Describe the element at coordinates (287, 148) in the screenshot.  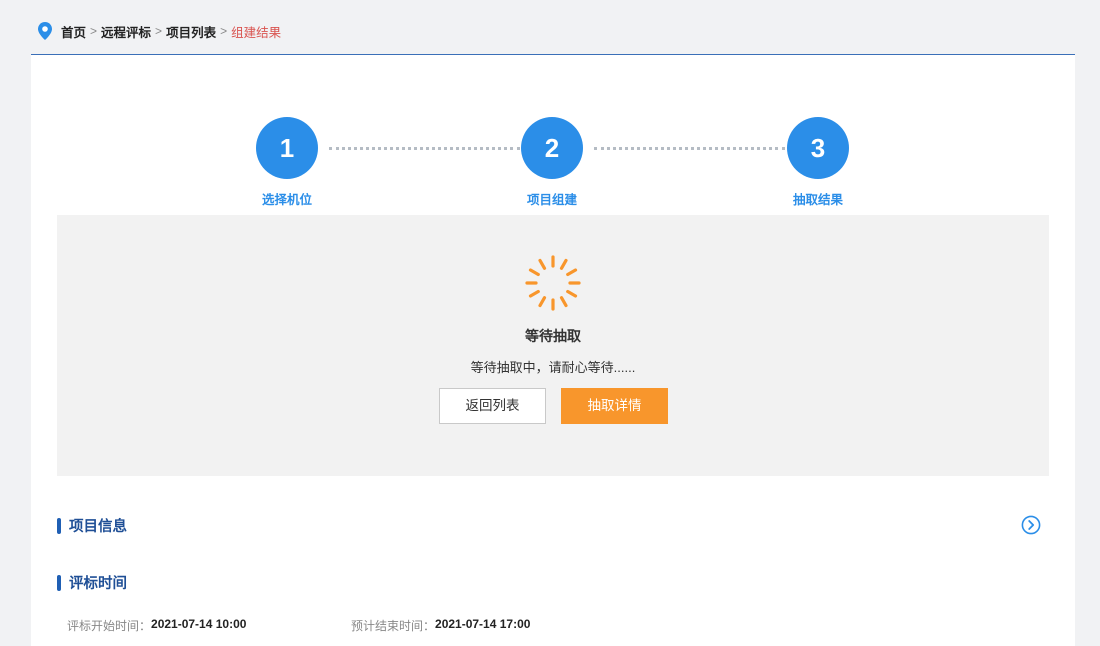
I see `step-number: 1` at that location.